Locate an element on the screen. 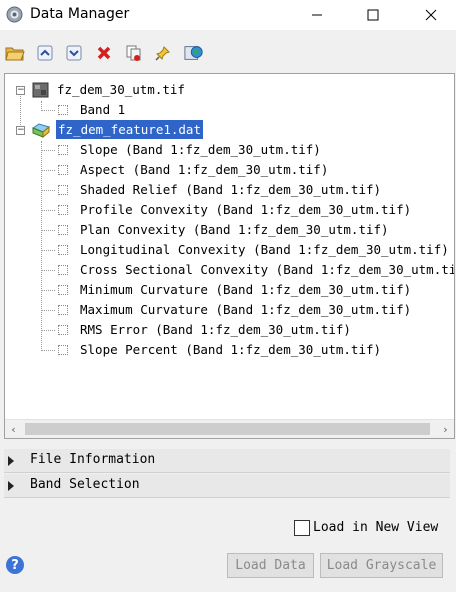 This screenshot has height=592, width=456. open-folder-icon is located at coordinates (15, 53).